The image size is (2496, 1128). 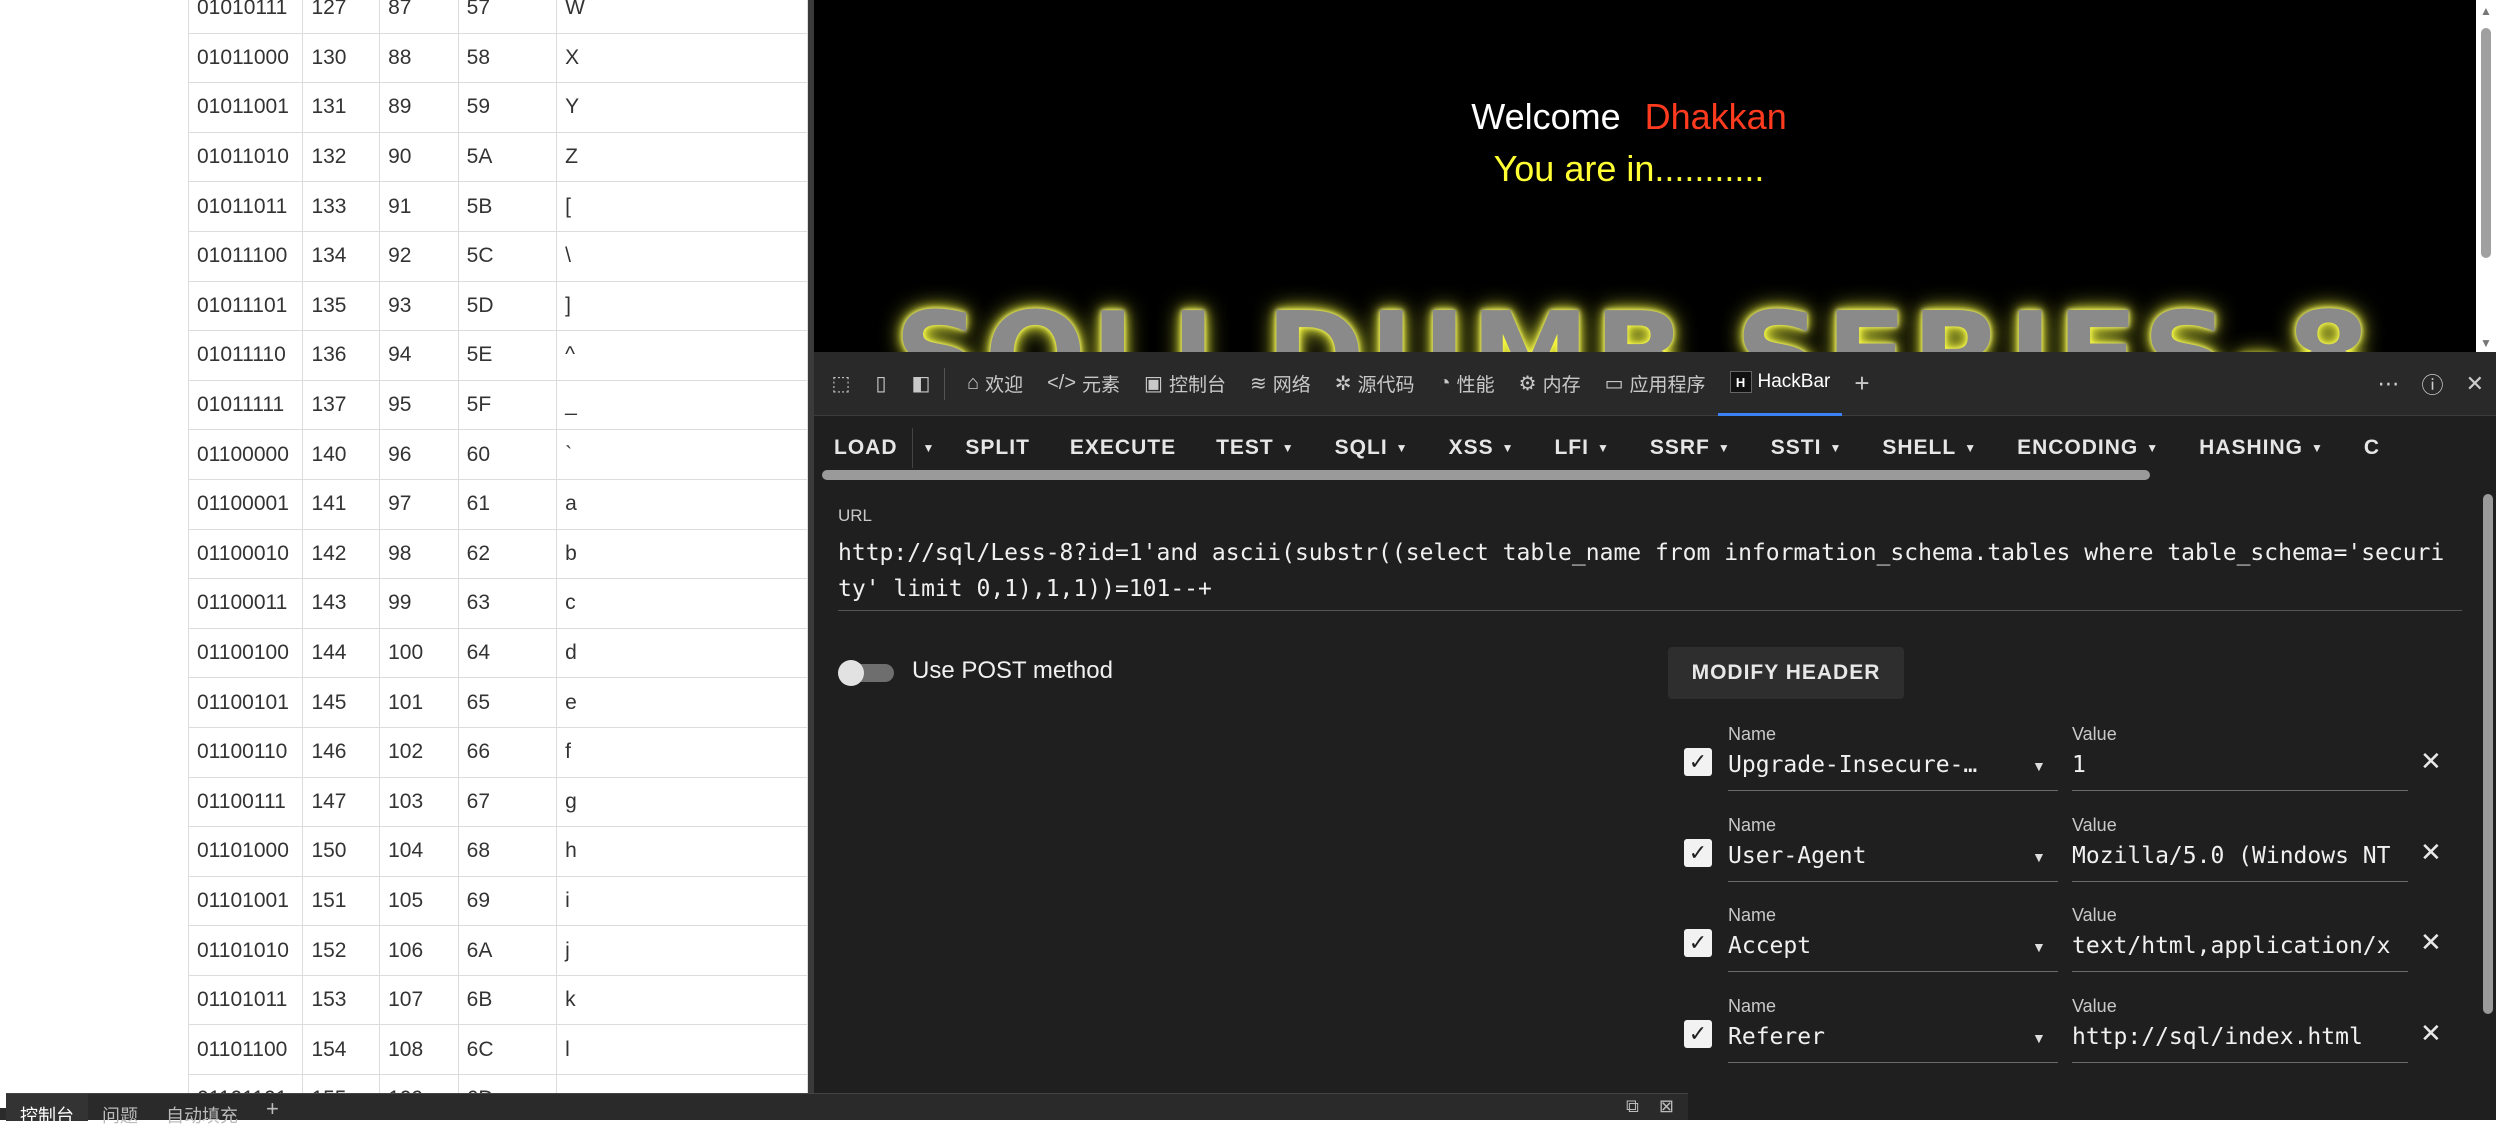 I want to click on scroll-down-icon: ▼, so click(x=2486, y=343).